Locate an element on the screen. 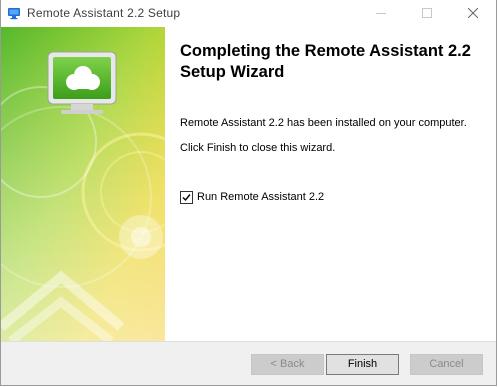 The height and width of the screenshot is (387, 498). close-icon is located at coordinates (473, 13).